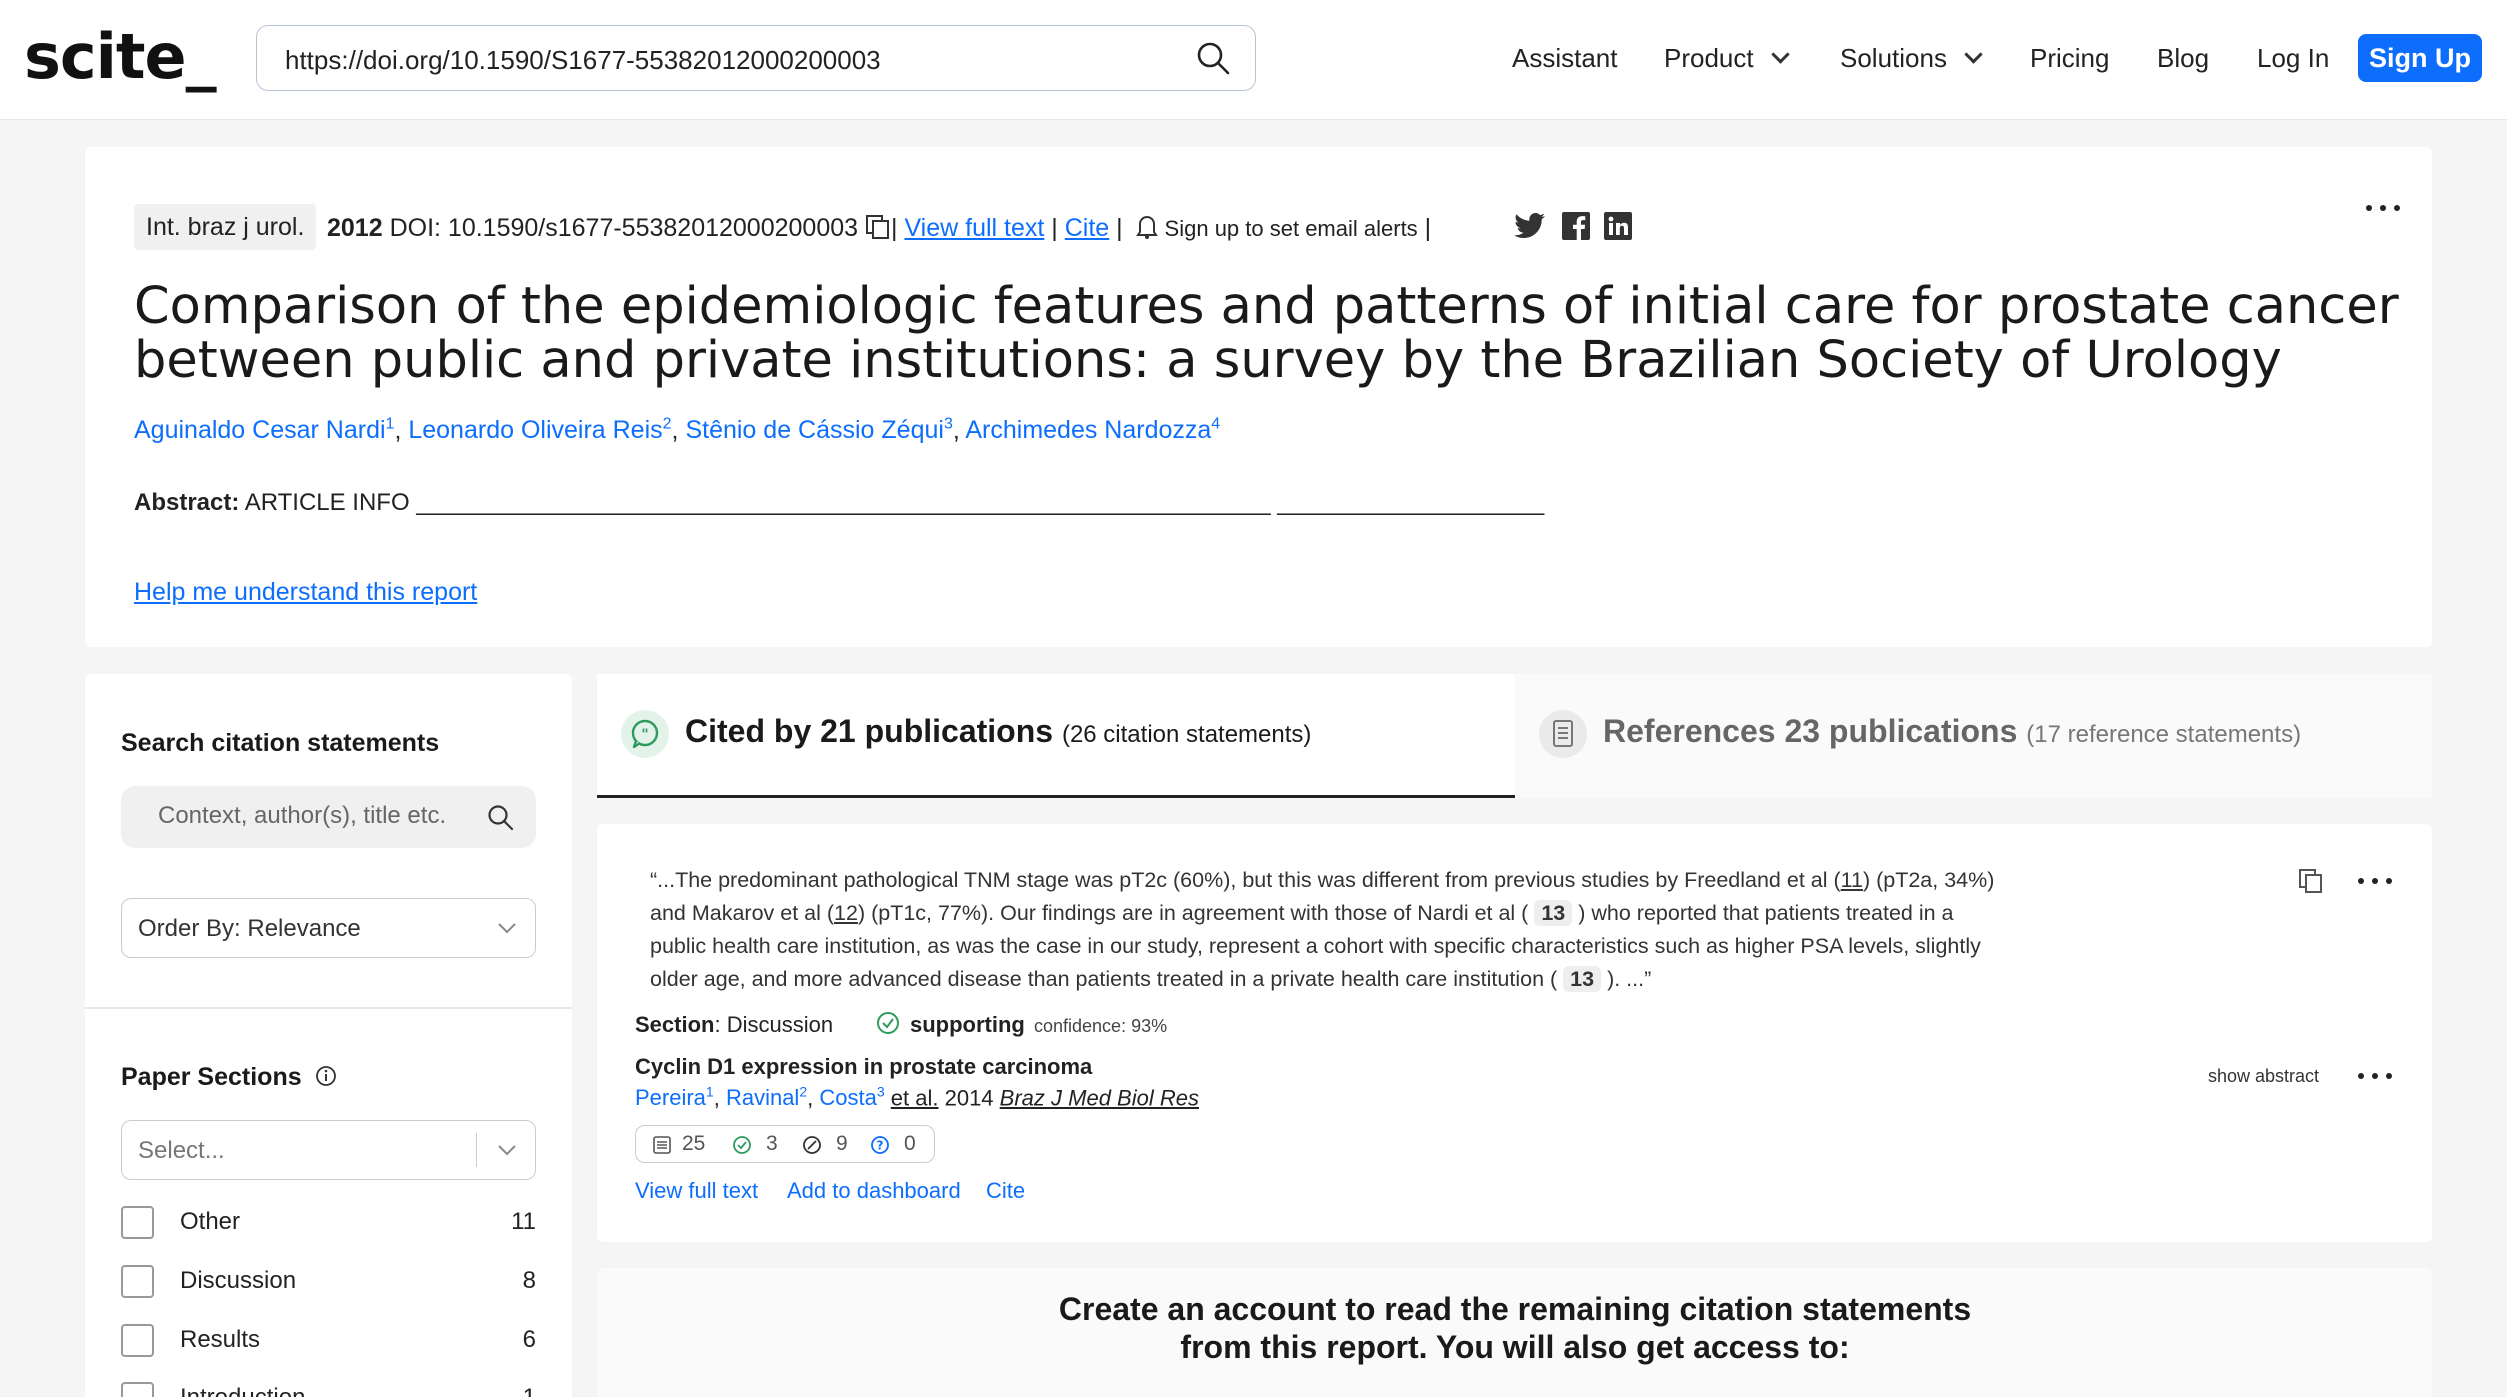 The image size is (2507, 1397). Describe the element at coordinates (1530, 226) in the screenshot. I see `twitter-icon` at that location.